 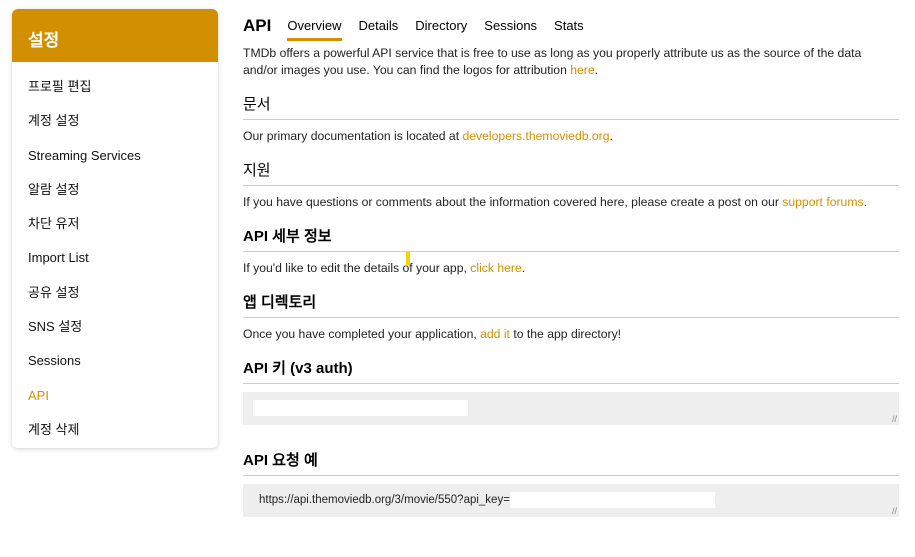 I want to click on sidebar-item-api: API, so click(x=115, y=396).